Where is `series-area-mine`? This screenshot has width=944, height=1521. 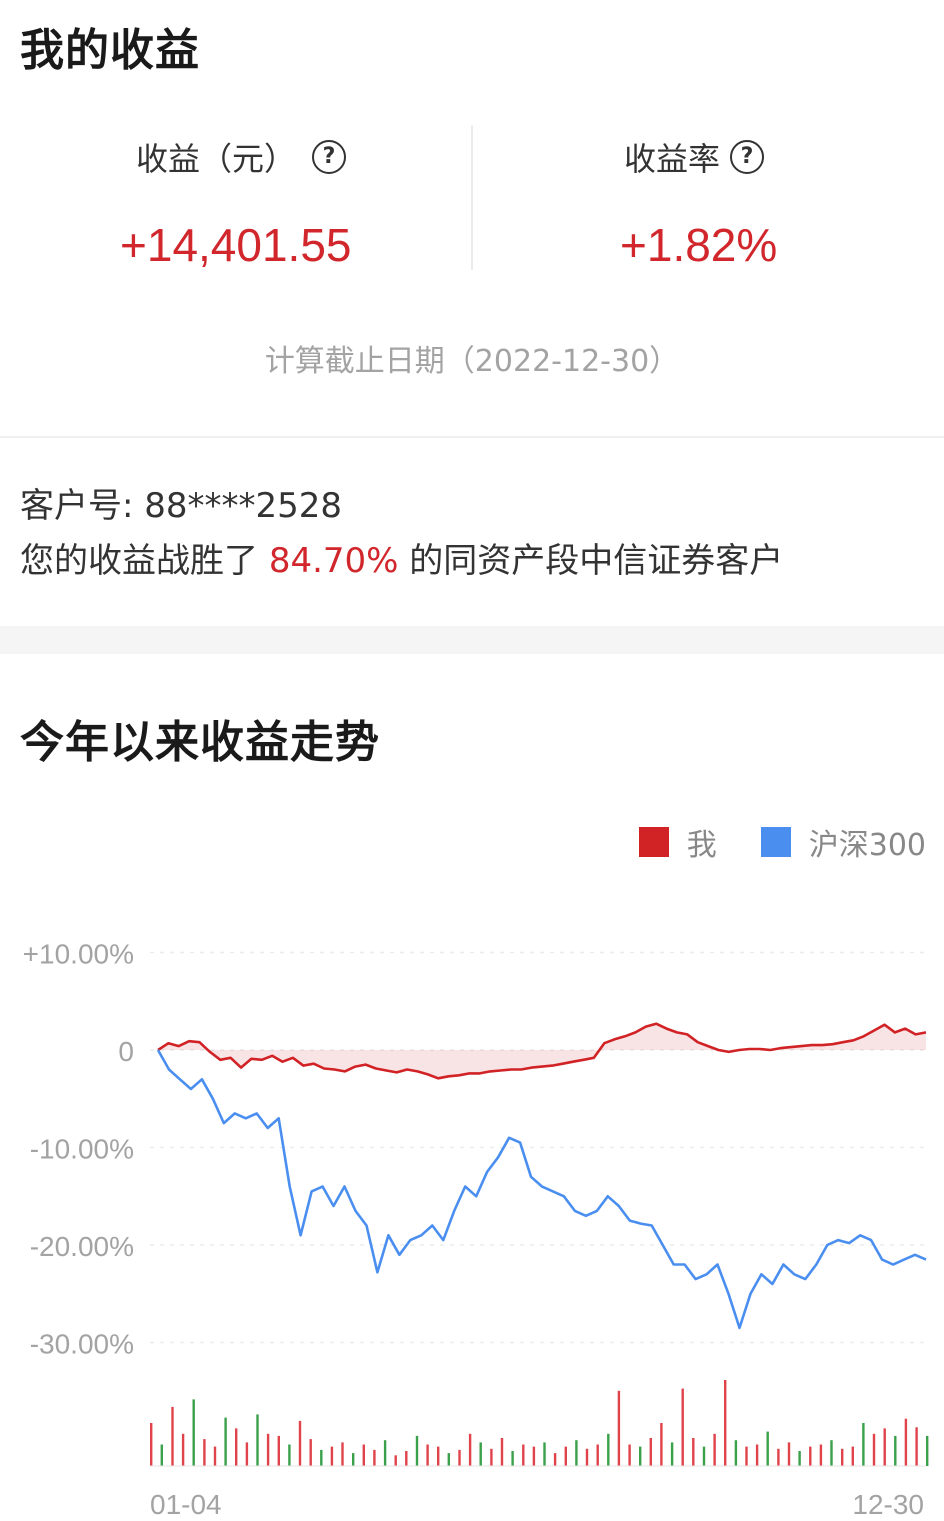 series-area-mine is located at coordinates (542, 1051).